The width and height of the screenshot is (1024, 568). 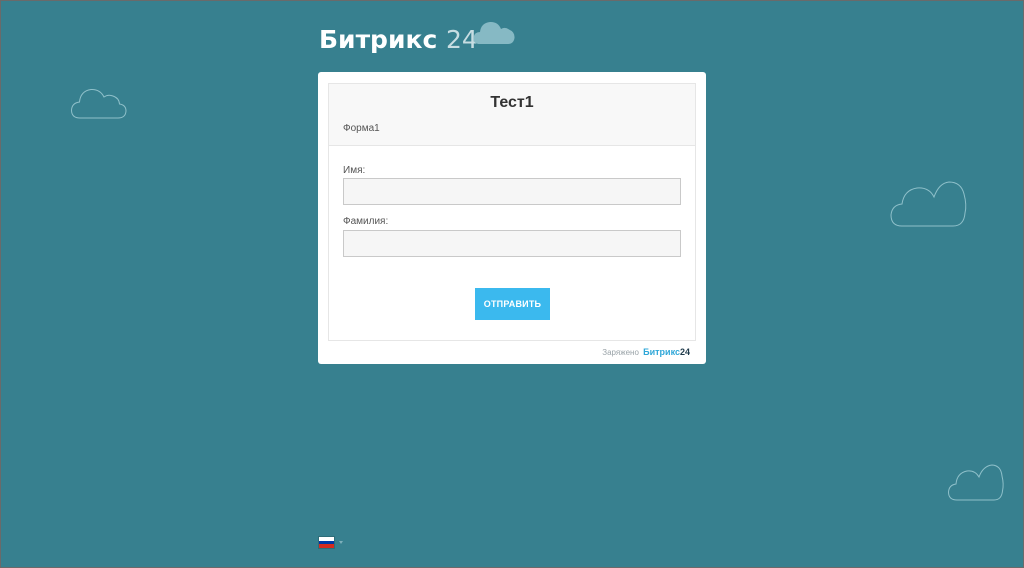 I want to click on powered-by: Заряжено Битрикс24, so click(x=646, y=352).